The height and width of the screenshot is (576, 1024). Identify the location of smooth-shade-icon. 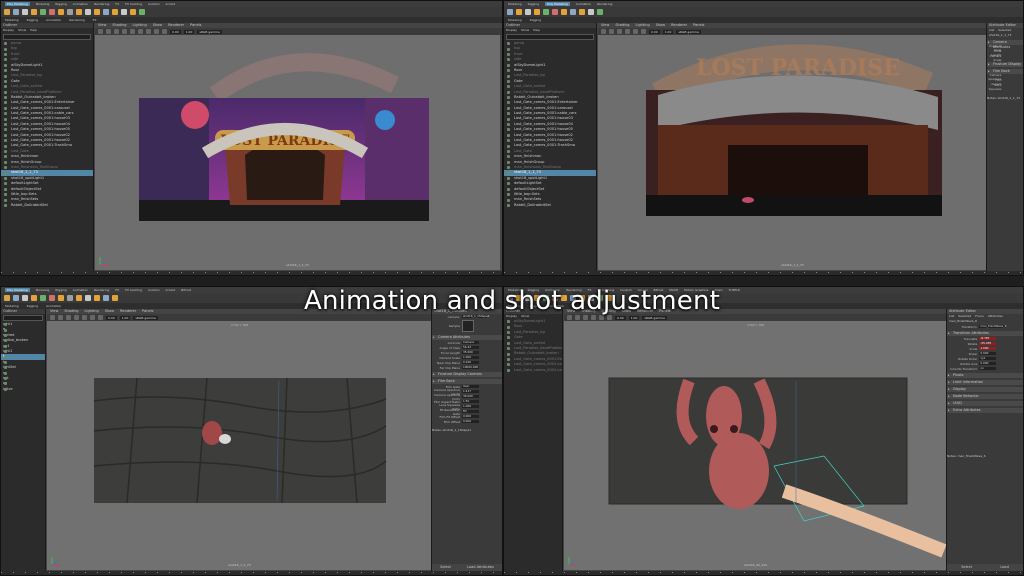
(116, 31).